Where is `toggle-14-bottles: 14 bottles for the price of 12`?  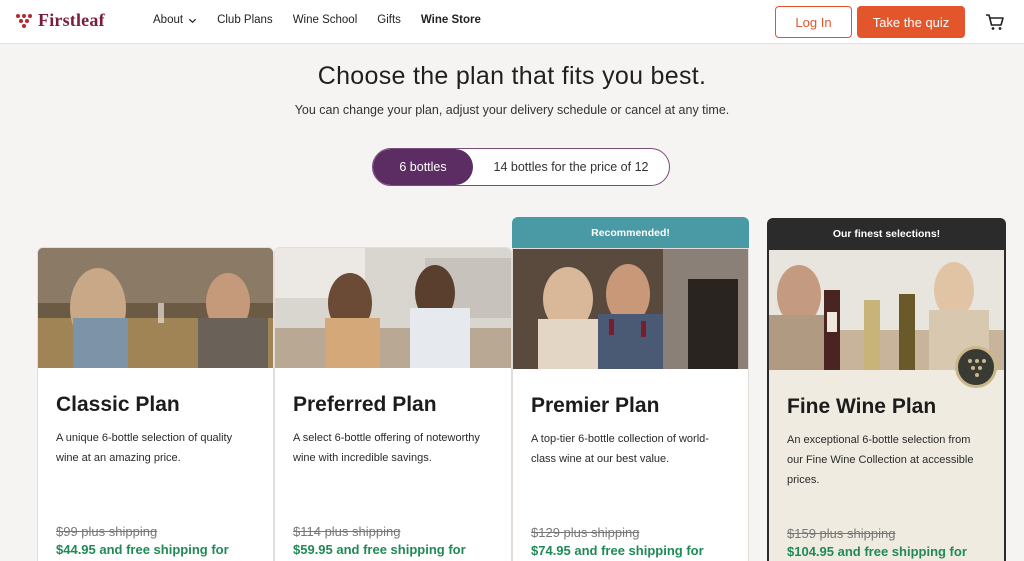
toggle-14-bottles: 14 bottles for the price of 12 is located at coordinates (571, 167).